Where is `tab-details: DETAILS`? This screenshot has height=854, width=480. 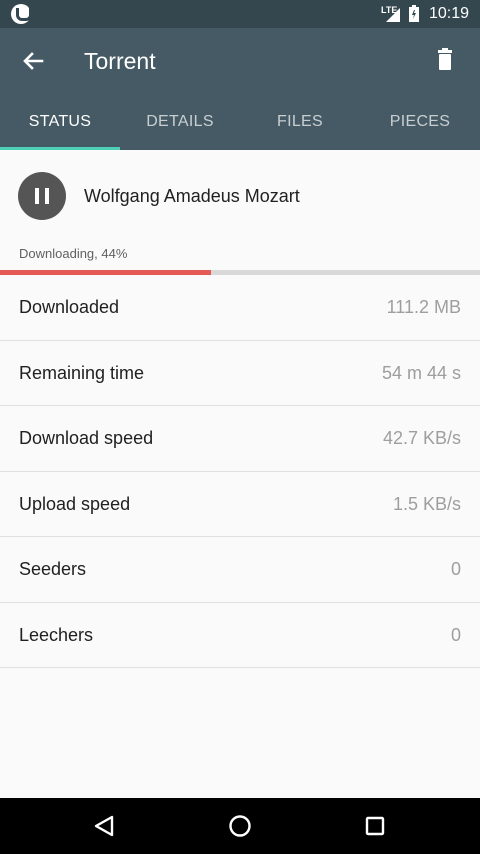 tab-details: DETAILS is located at coordinates (180, 126).